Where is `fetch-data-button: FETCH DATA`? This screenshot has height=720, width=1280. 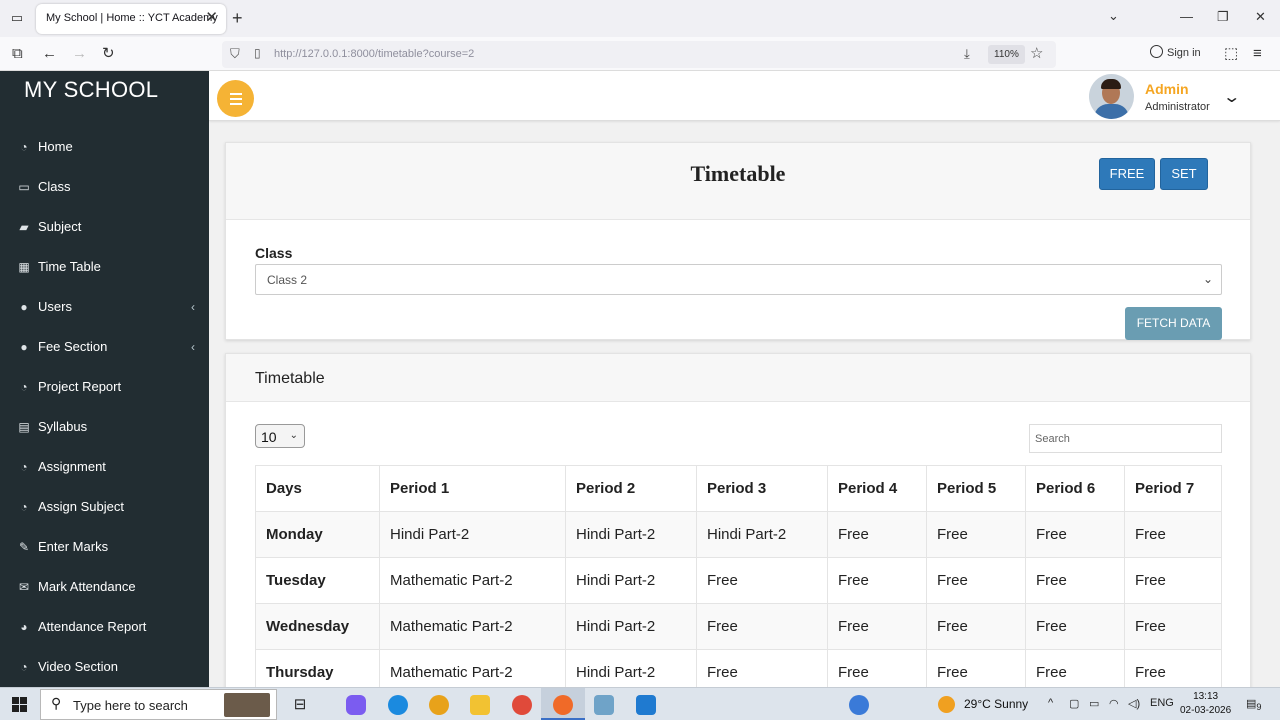
fetch-data-button: FETCH DATA is located at coordinates (1173, 323).